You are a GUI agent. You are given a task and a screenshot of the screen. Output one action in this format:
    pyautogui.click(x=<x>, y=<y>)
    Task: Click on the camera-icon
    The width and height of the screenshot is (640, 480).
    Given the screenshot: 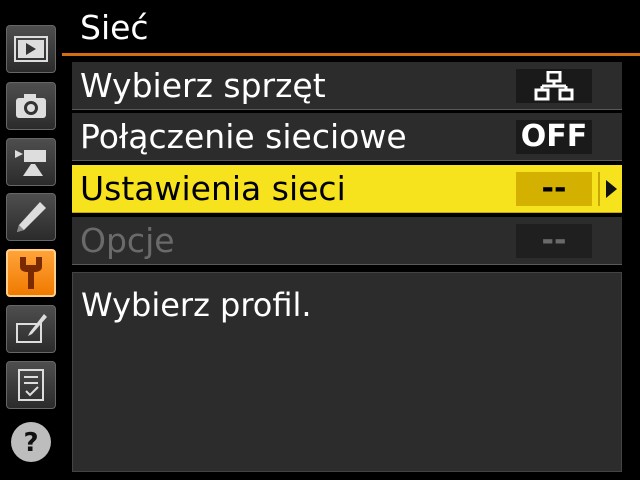 What is the action you would take?
    pyautogui.click(x=31, y=106)
    